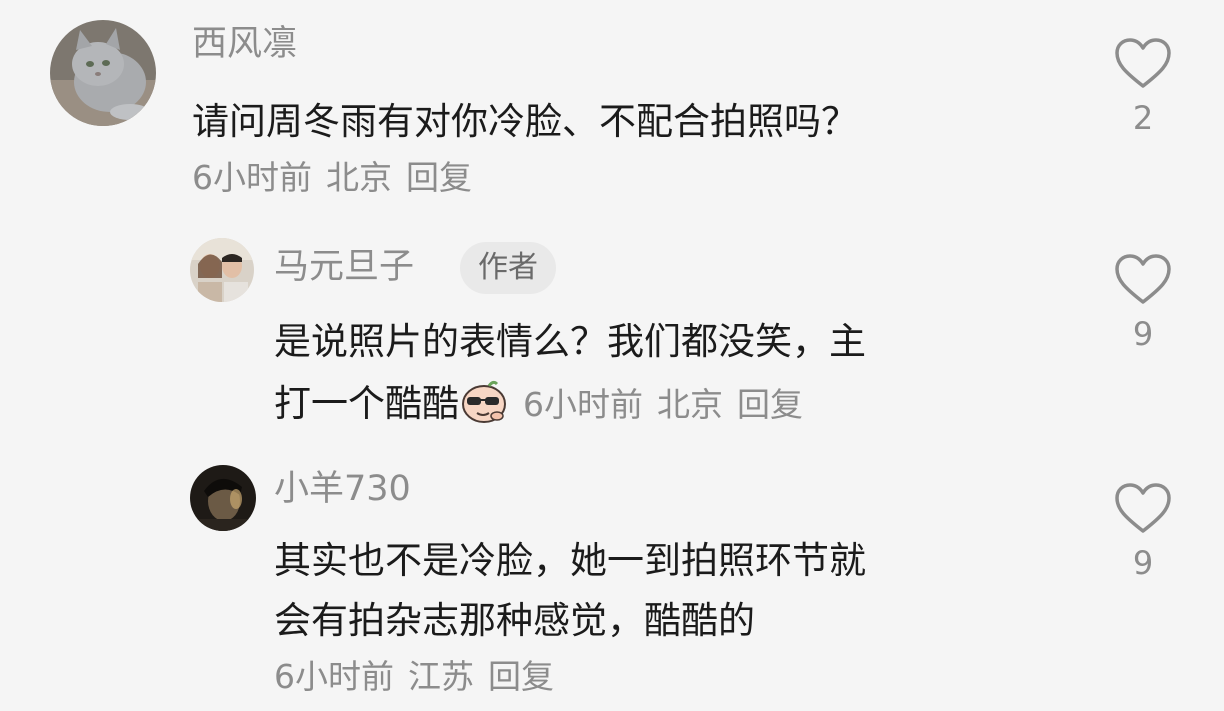  I want to click on like-button: 2, so click(1143, 87).